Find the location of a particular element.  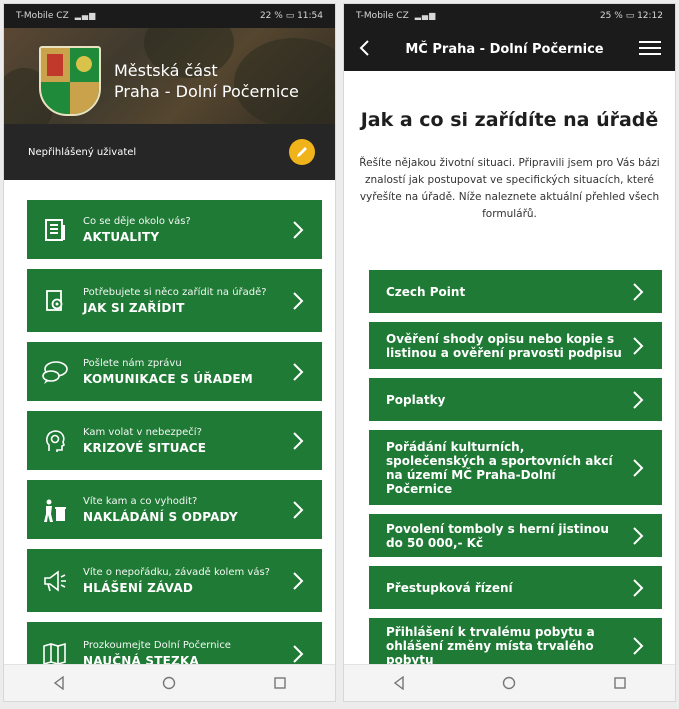

topic-item: Poplatky is located at coordinates (515, 399).